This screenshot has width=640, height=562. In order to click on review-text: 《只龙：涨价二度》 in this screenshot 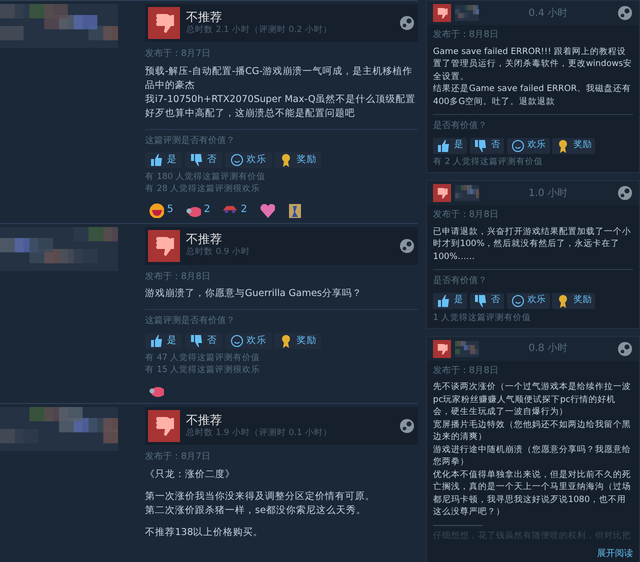, I will do `click(190, 475)`.